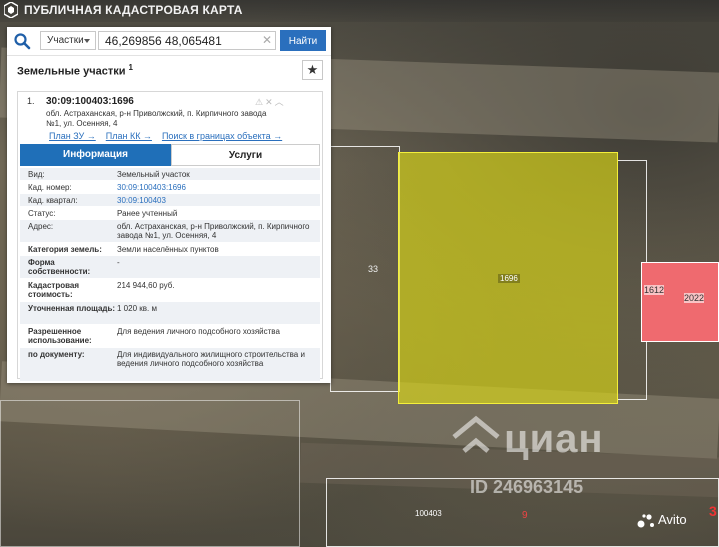 The image size is (719, 547). I want to click on info-value: 30:09:100403:1696, so click(217, 187).